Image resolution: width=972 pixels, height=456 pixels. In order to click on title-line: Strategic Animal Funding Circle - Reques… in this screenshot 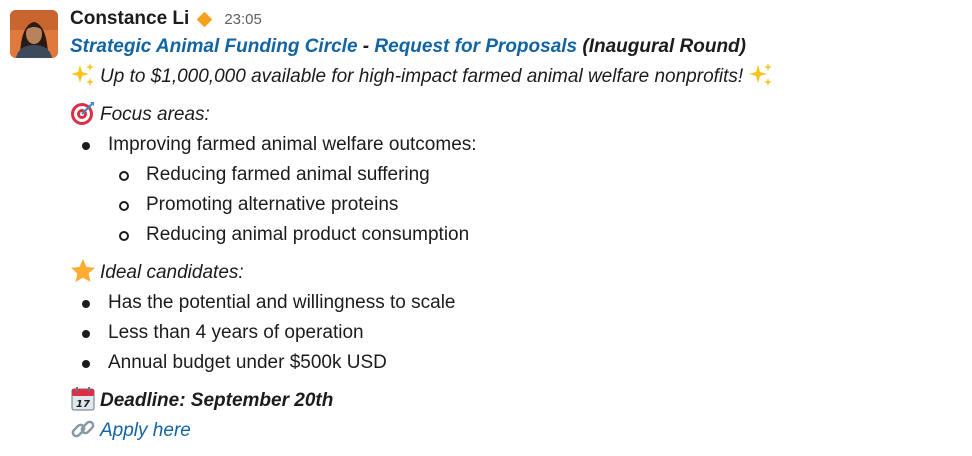, I will do `click(516, 47)`.